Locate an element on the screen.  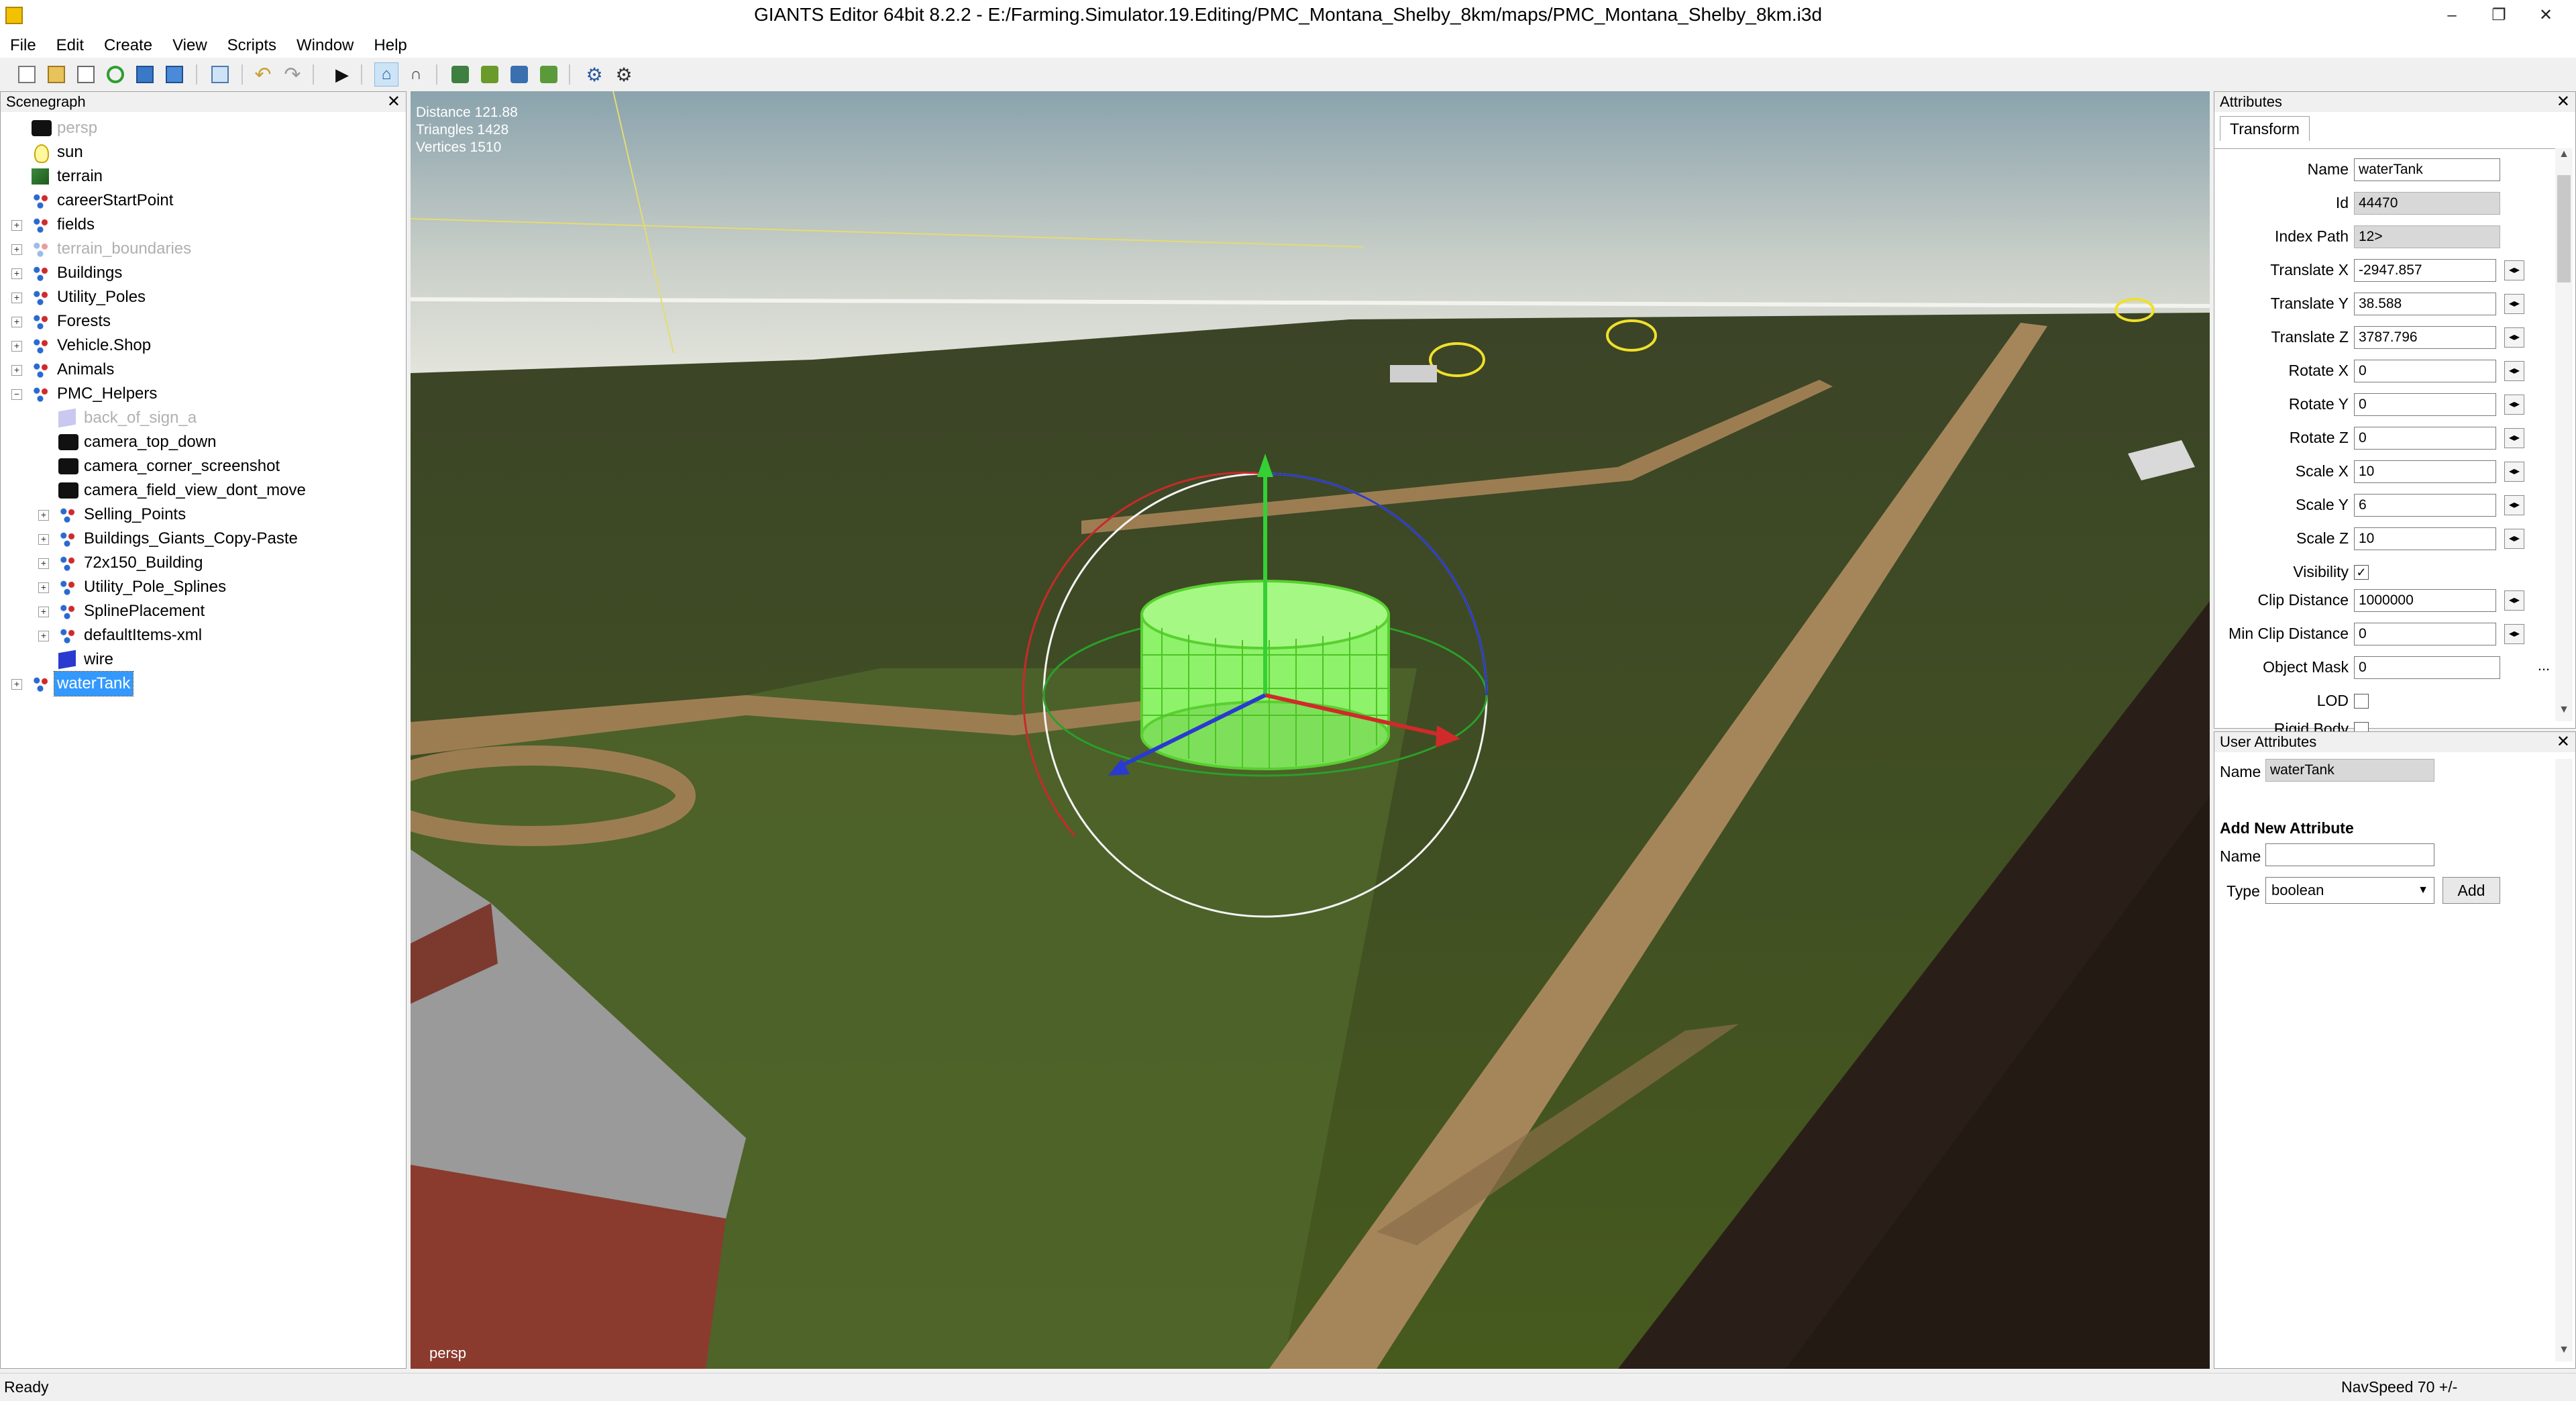
restore-button: ❐ is located at coordinates (2498, 15).